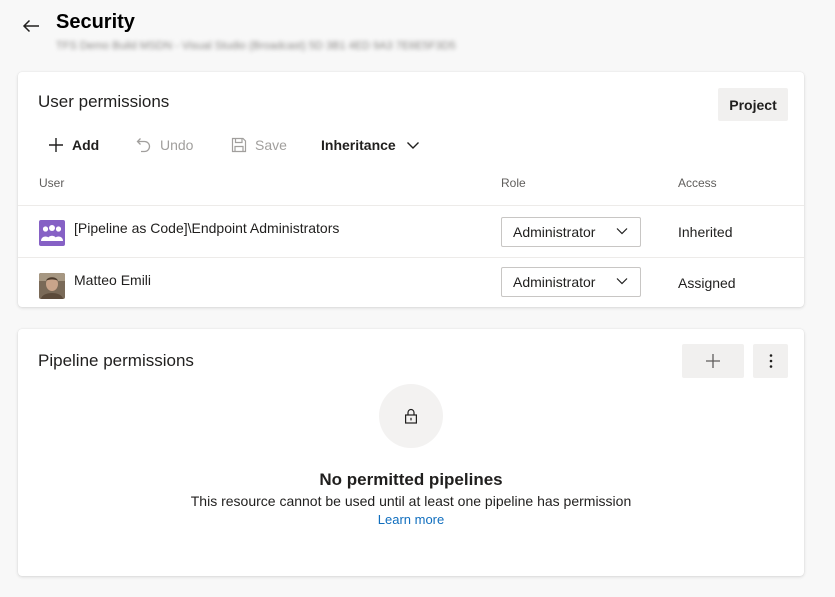 The height and width of the screenshot is (597, 835). What do you see at coordinates (104, 101) in the screenshot?
I see `user-permissions-title: User permissions` at bounding box center [104, 101].